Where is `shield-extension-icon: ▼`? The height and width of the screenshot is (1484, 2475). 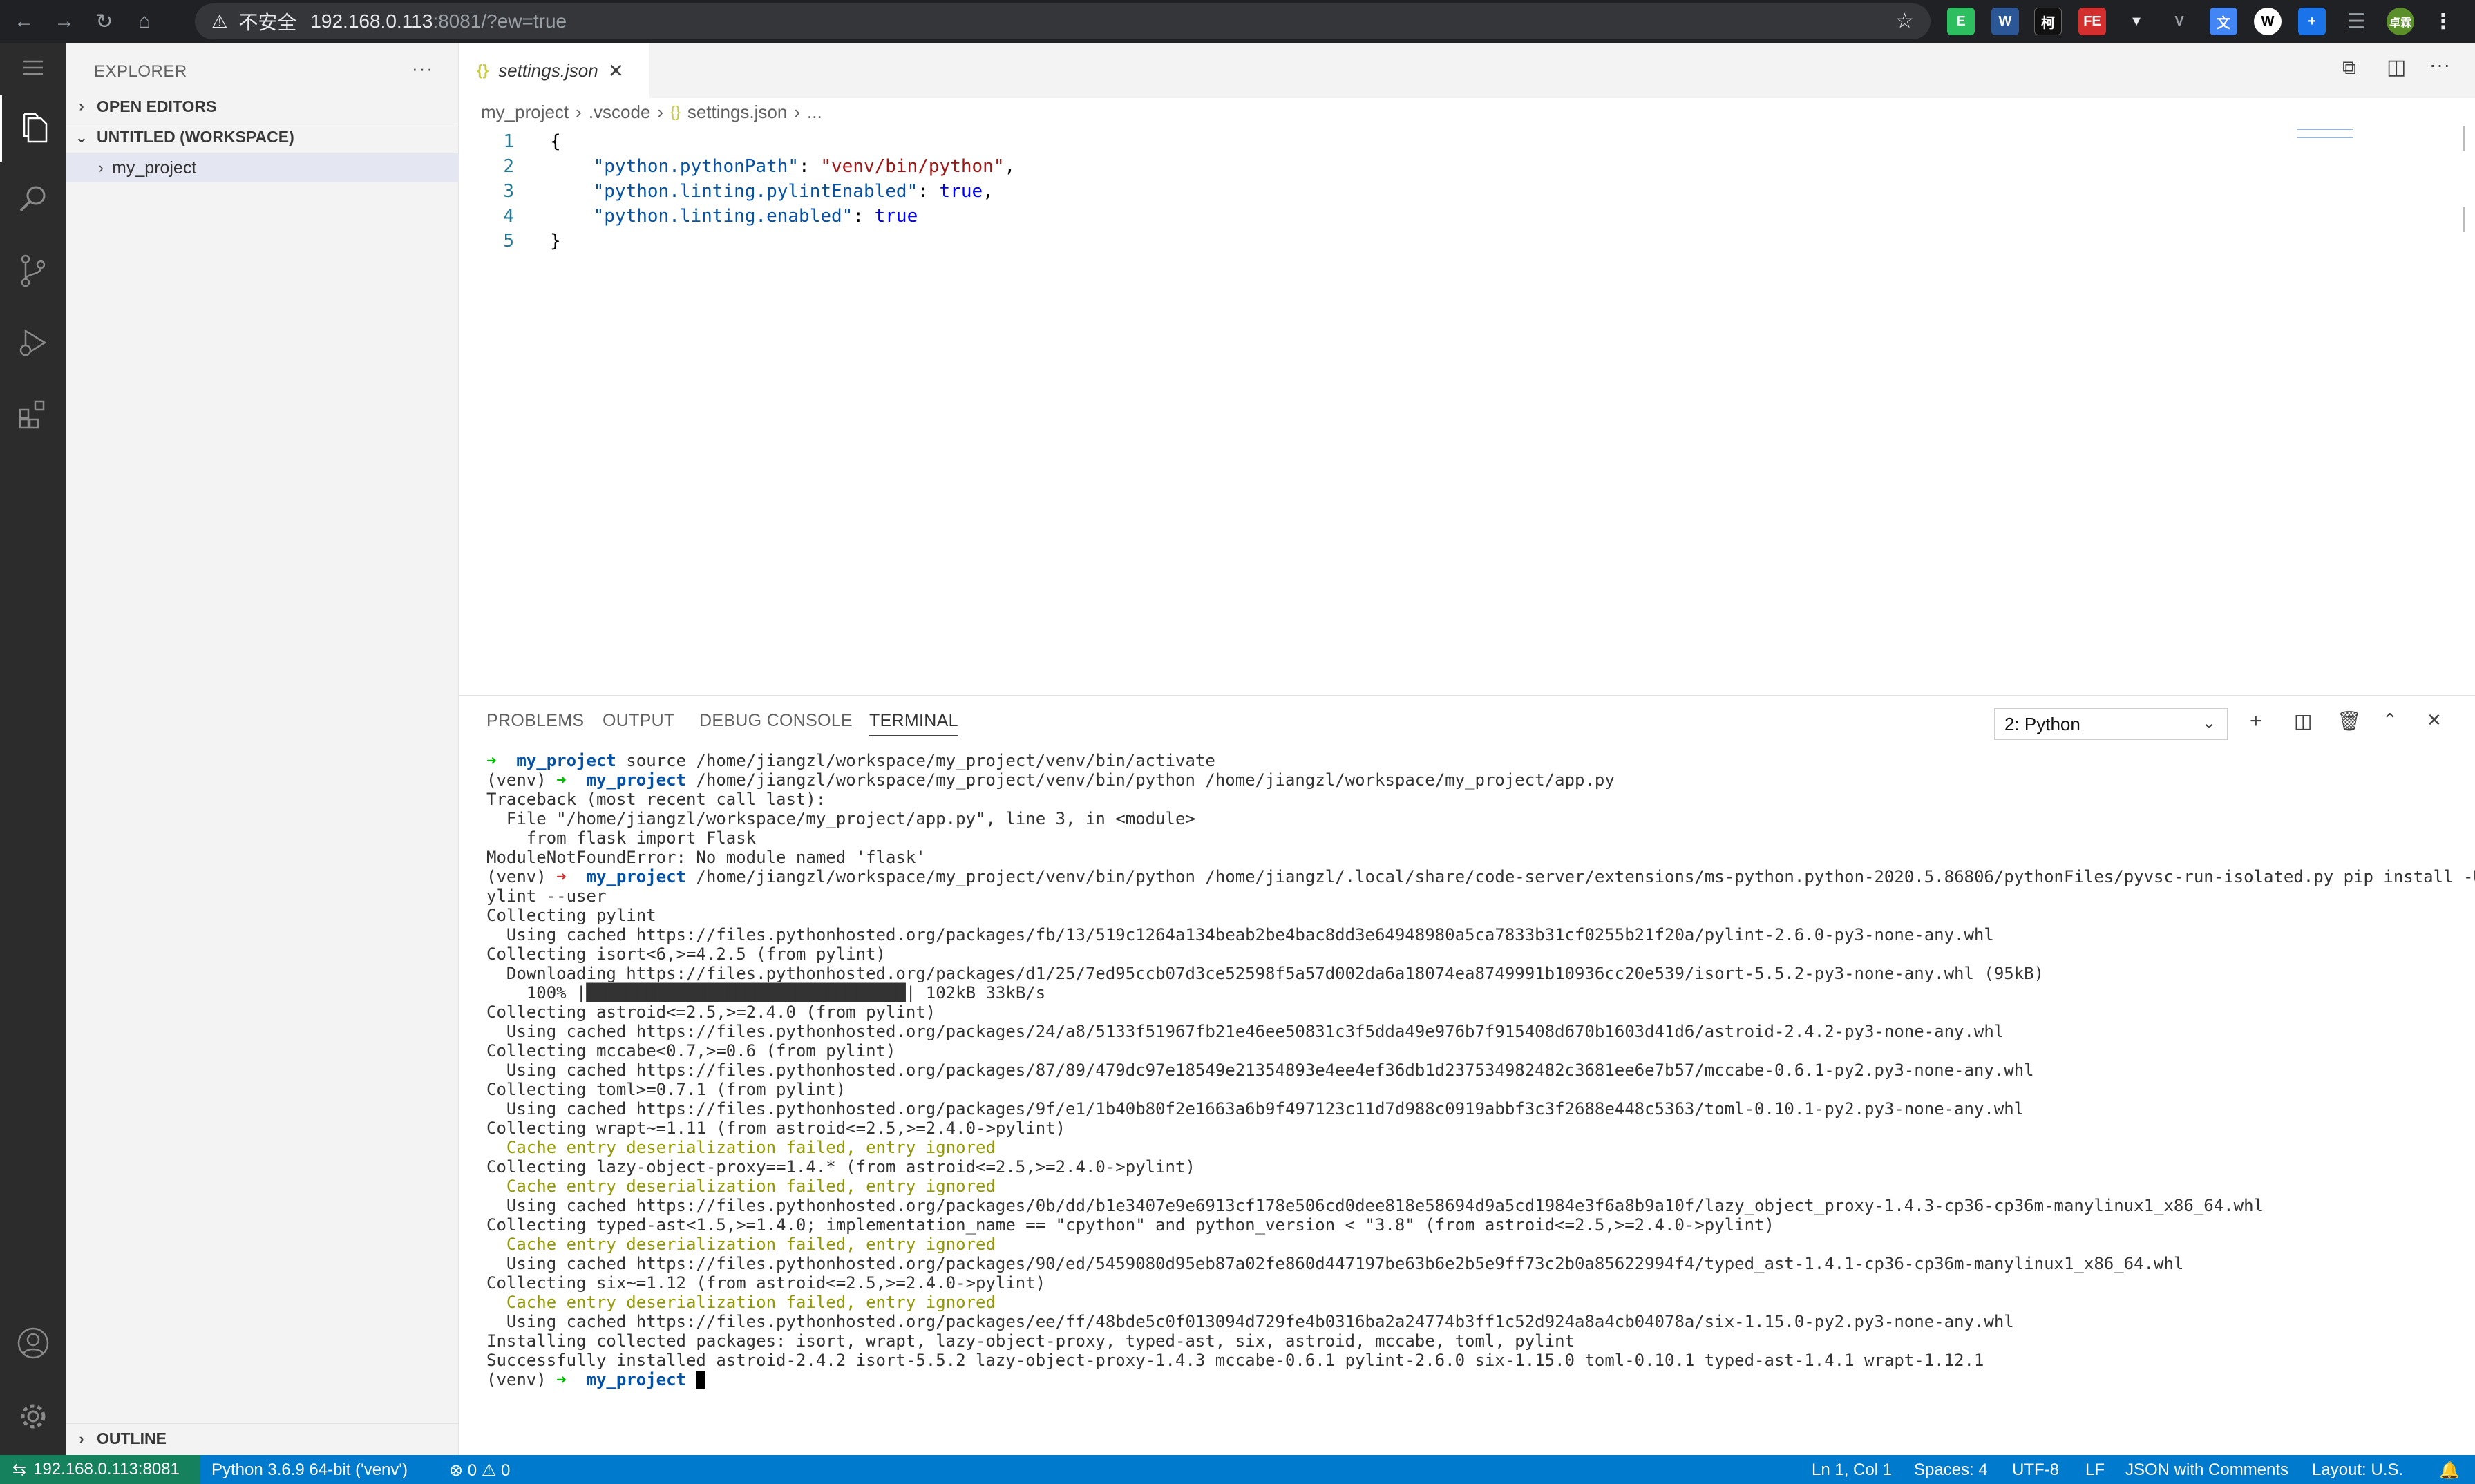
shield-extension-icon: ▼ is located at coordinates (2136, 21).